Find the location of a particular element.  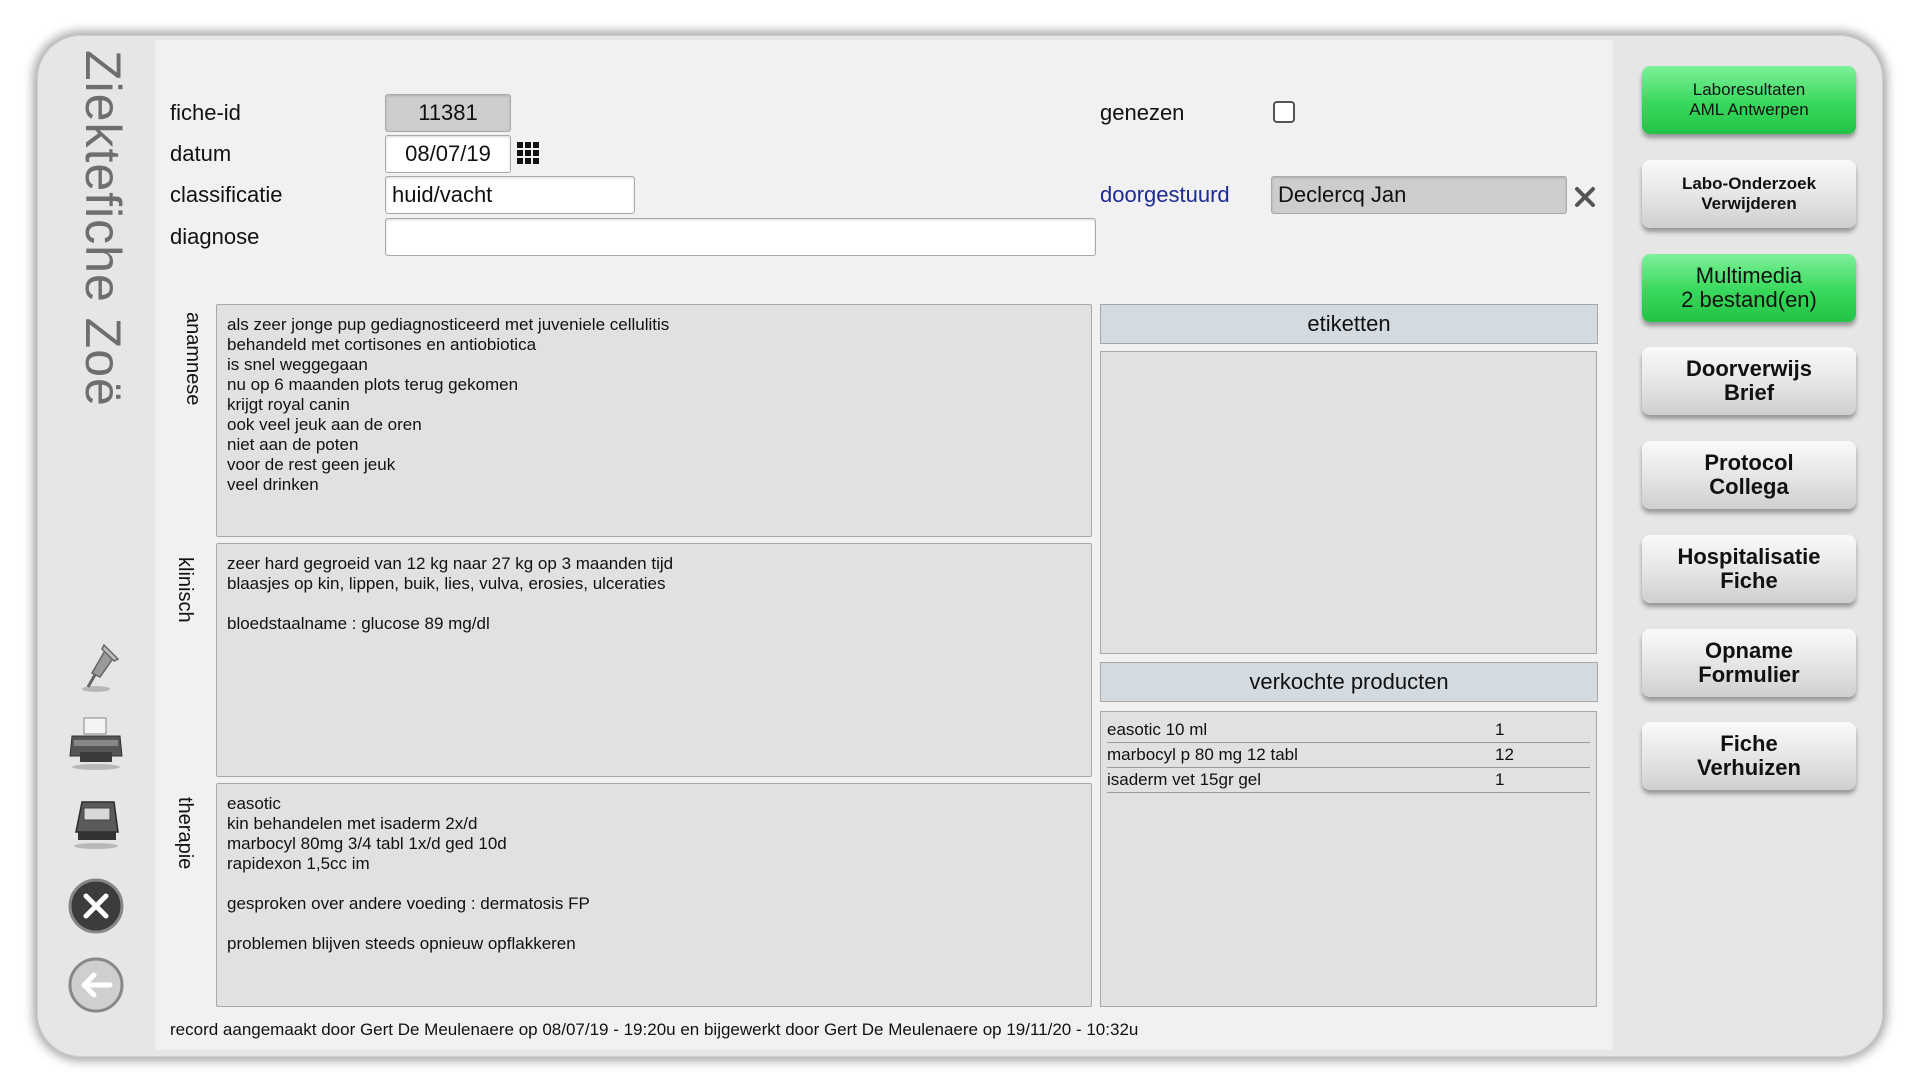

datum-field: 08/07/19 is located at coordinates (448, 154).